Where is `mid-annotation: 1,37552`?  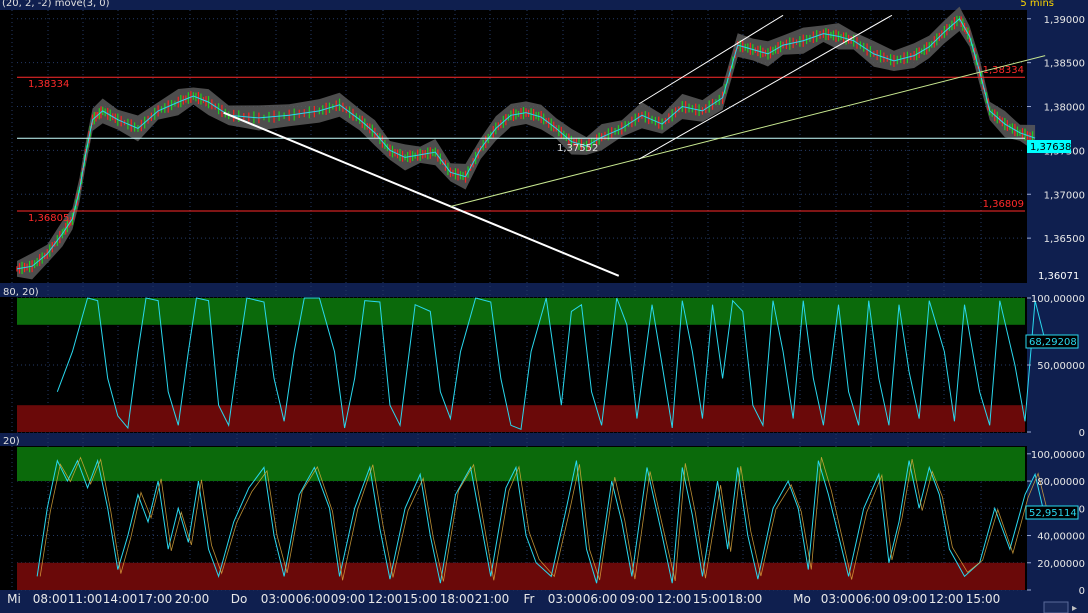
mid-annotation: 1,37552 is located at coordinates (577, 148).